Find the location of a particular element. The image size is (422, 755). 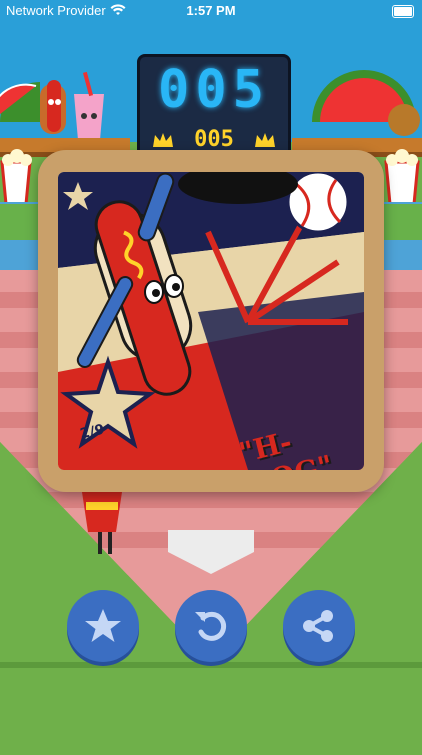

share-button is located at coordinates (319, 626).